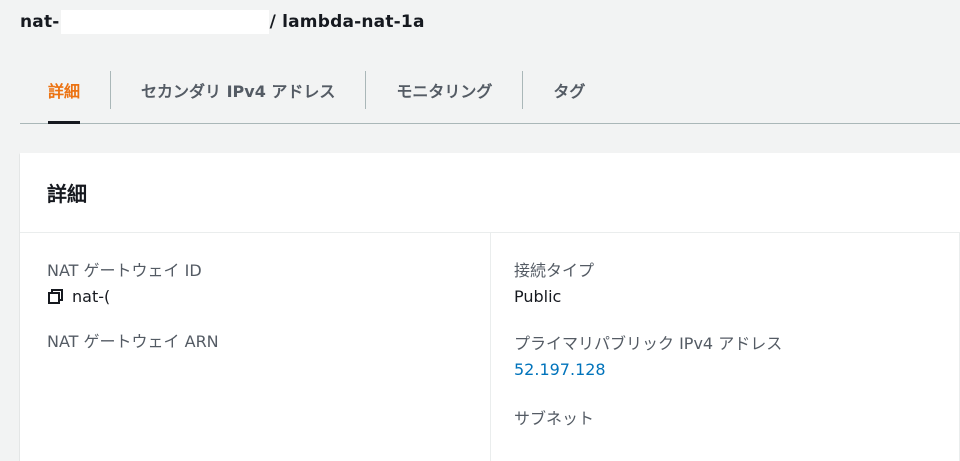  I want to click on connection-type-value: Public, so click(538, 296).